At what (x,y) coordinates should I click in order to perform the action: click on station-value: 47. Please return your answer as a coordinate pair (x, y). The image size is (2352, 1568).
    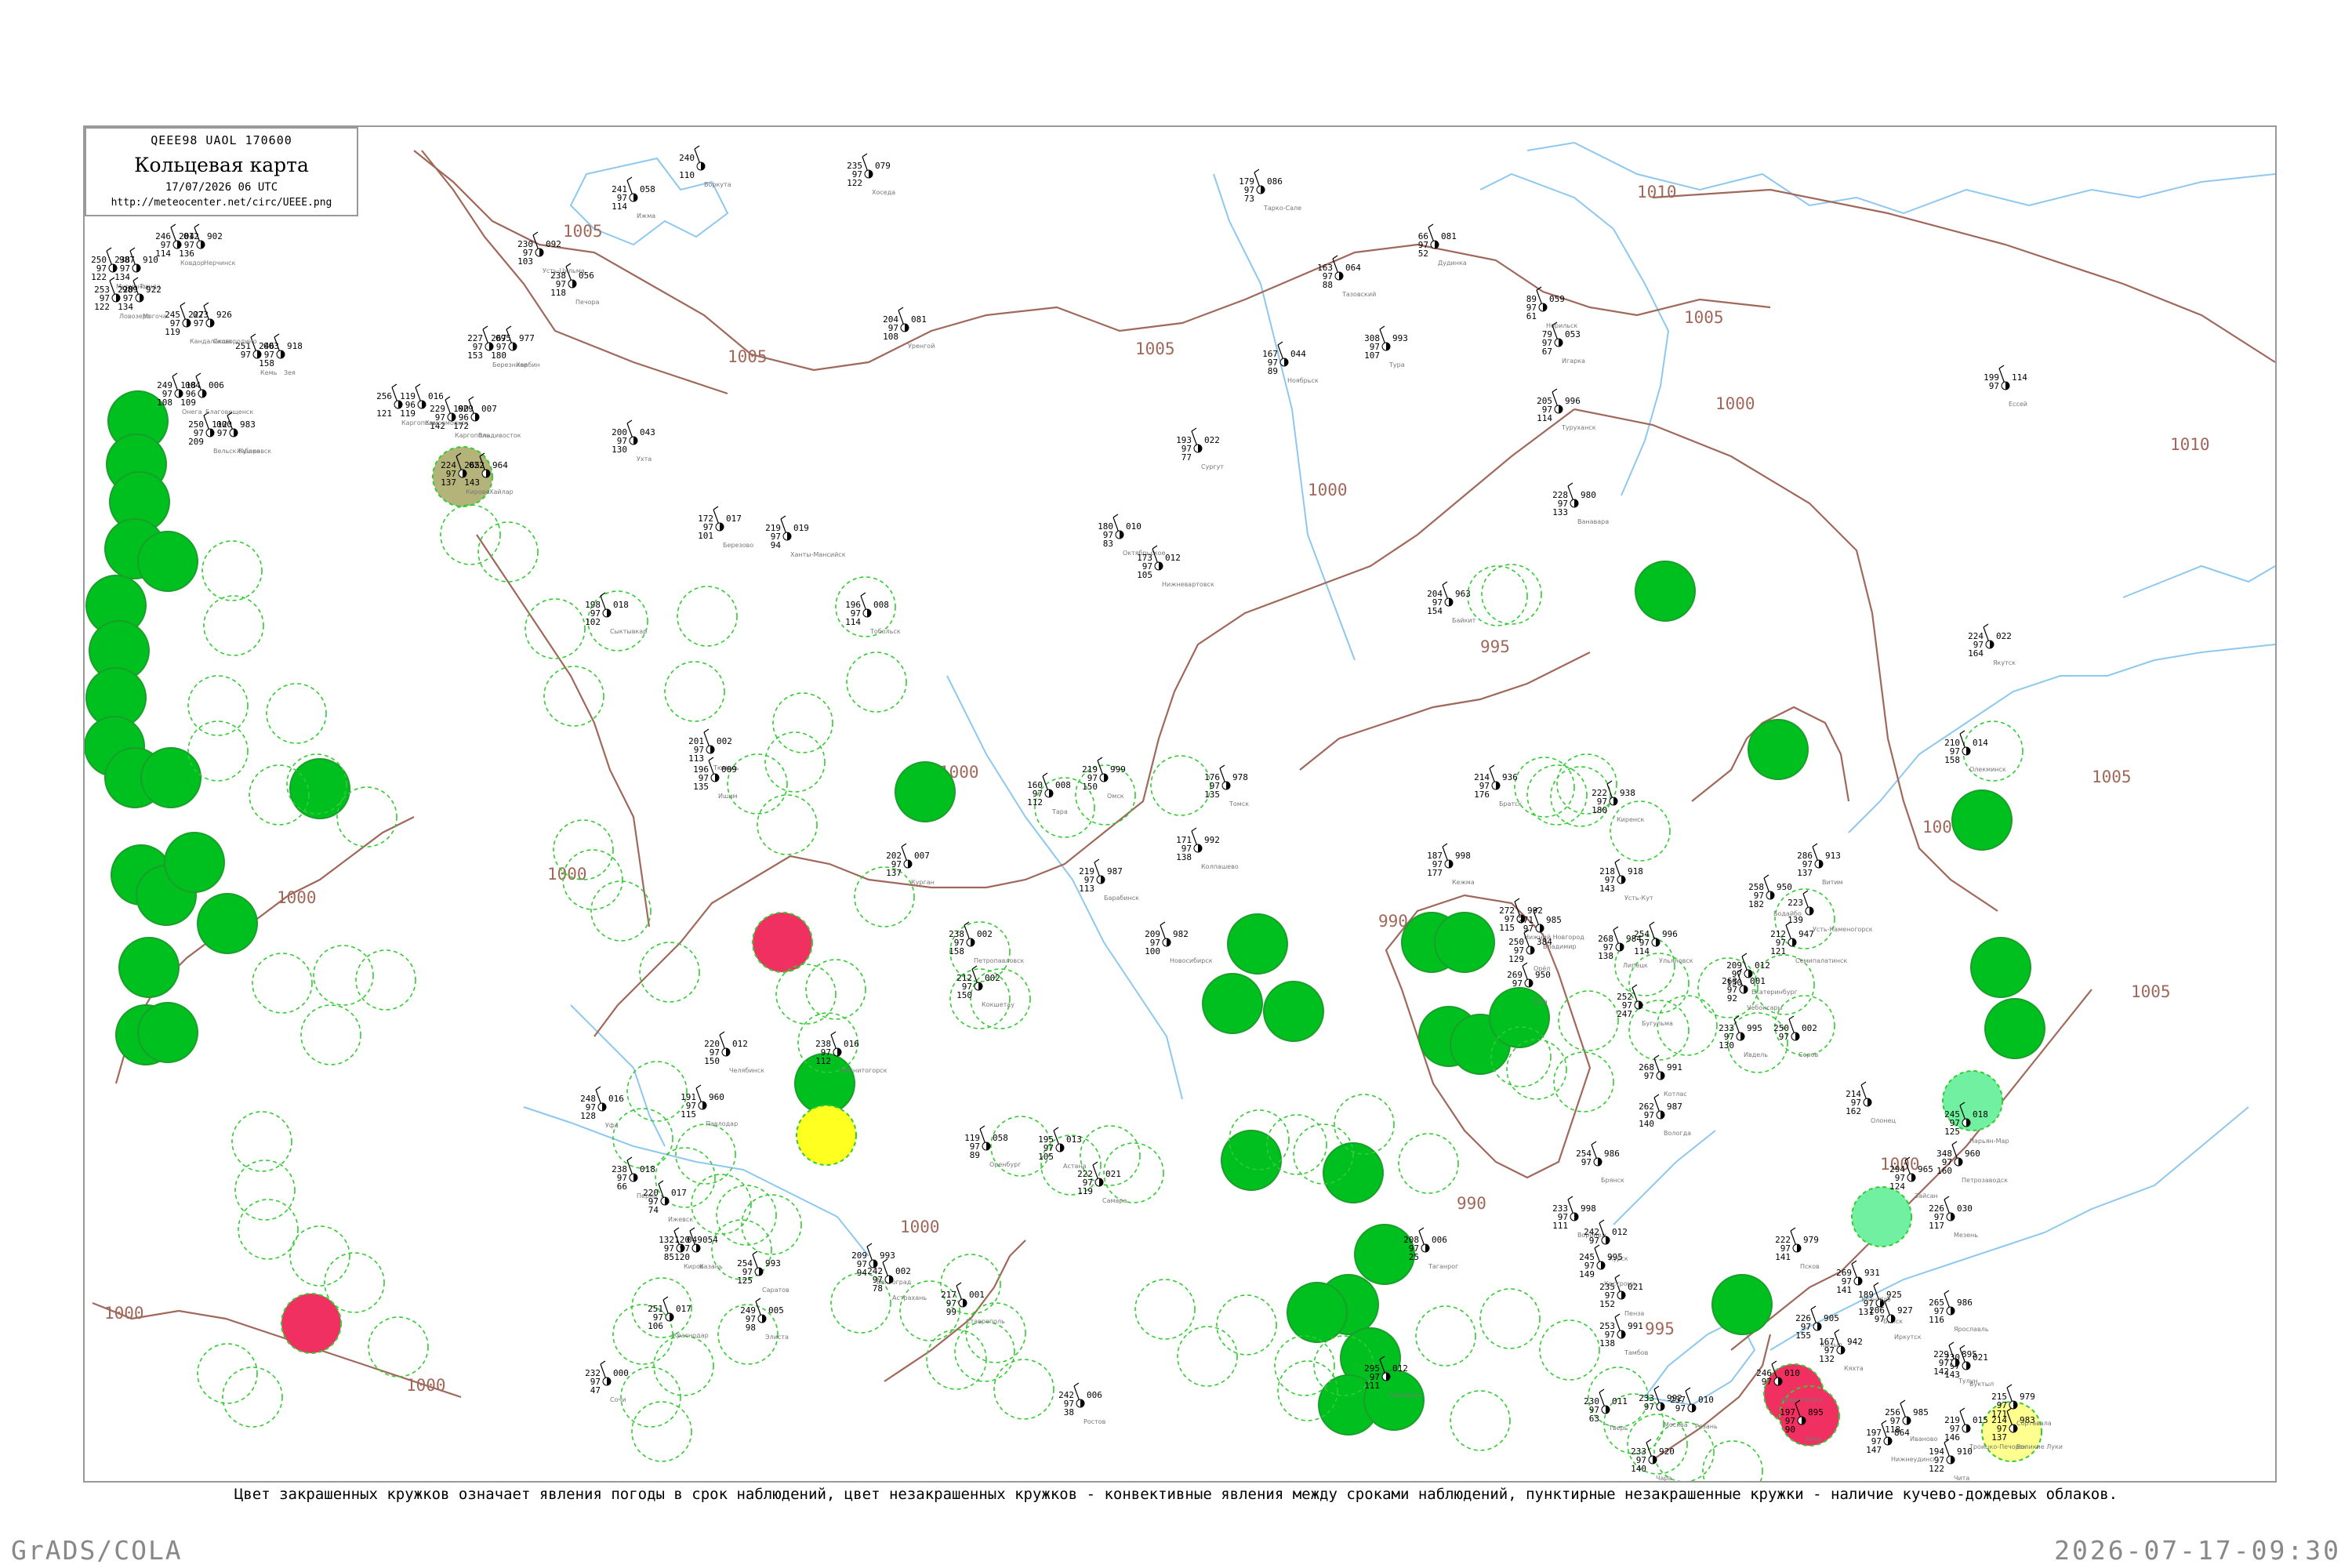
    Looking at the image, I should click on (595, 1390).